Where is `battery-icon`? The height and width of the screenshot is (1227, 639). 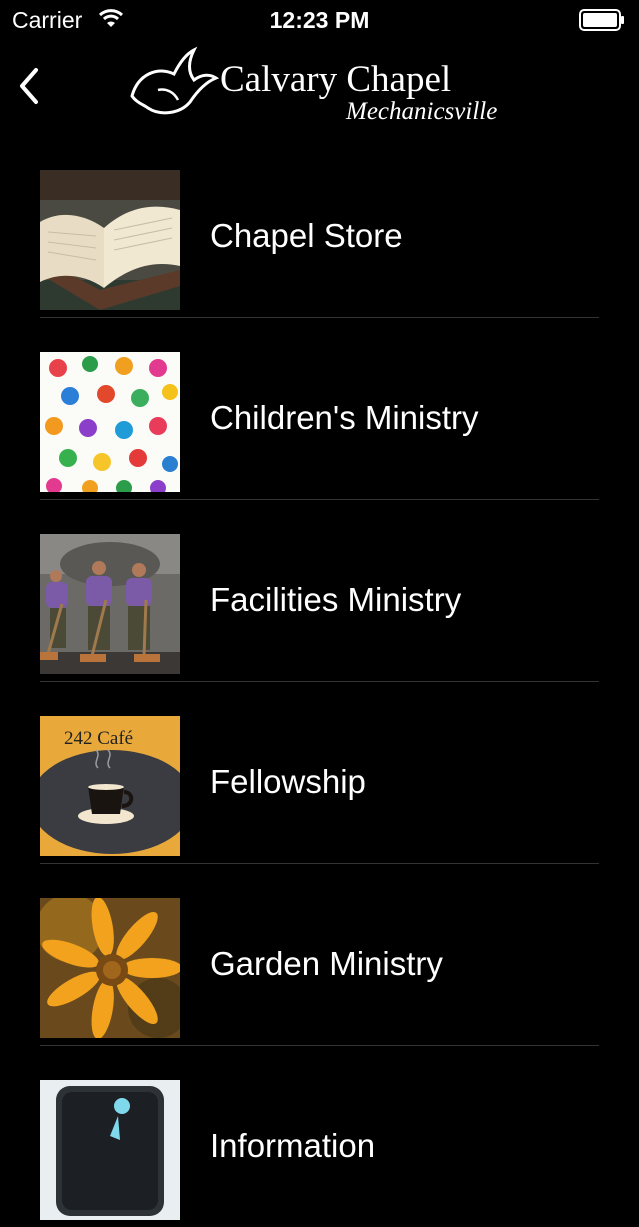
battery-icon is located at coordinates (601, 20).